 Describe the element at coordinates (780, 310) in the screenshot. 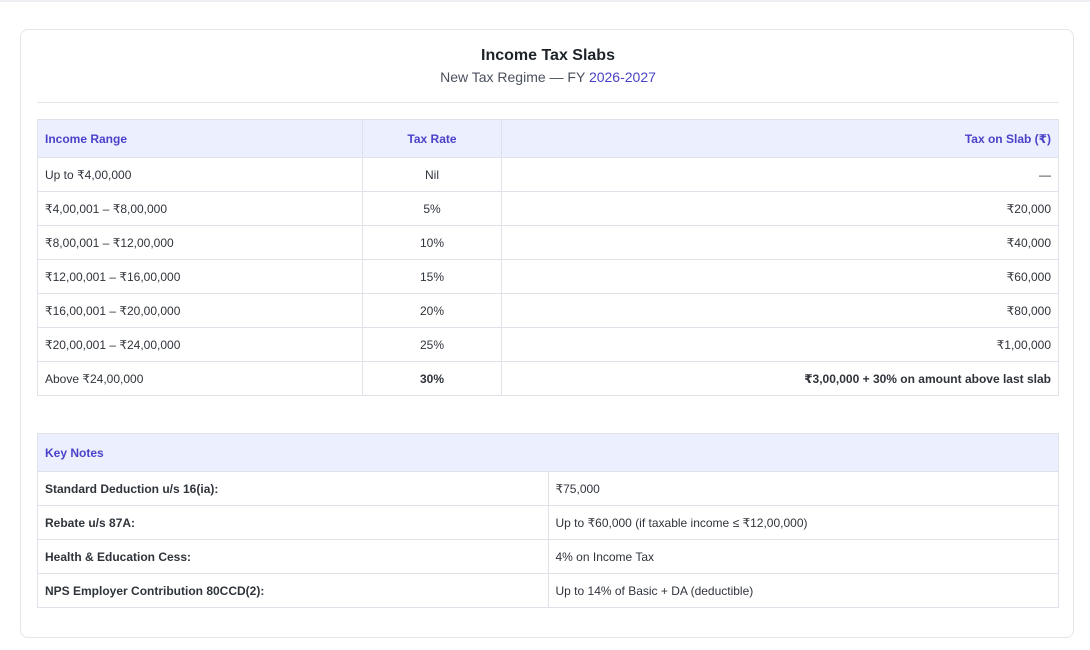

I see `tax-on-slab-cell: ₹80,000` at that location.